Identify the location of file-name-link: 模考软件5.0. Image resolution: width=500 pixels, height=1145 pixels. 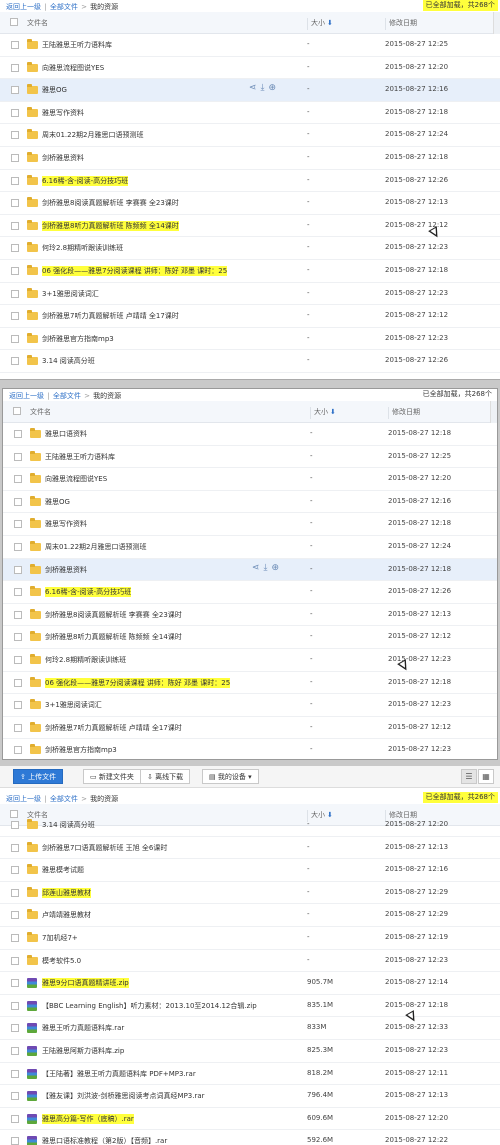
(61, 961).